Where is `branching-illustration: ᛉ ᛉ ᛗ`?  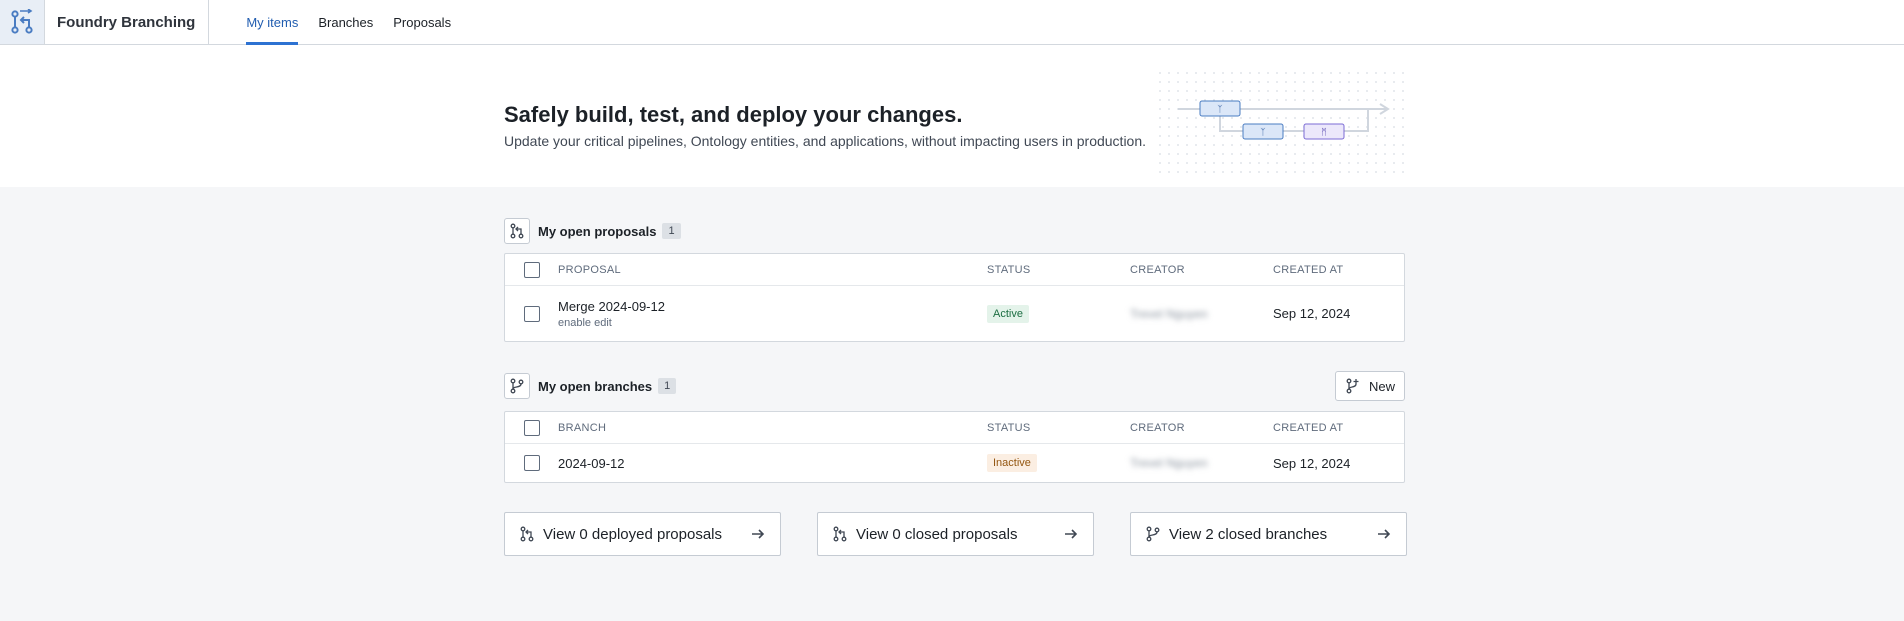
branching-illustration: ᛉ ᛉ ᛗ is located at coordinates (1284, 124).